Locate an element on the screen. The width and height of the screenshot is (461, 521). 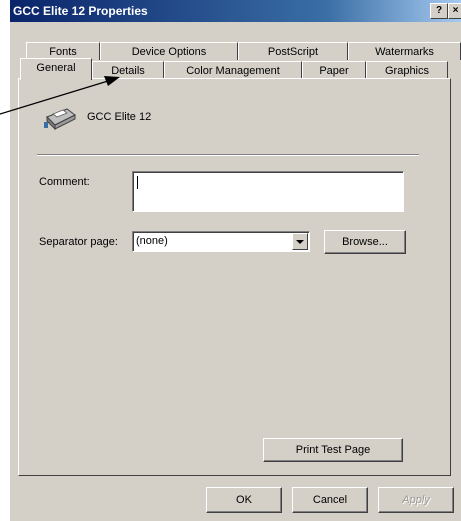
separator-page-select: (none) is located at coordinates (221, 241).